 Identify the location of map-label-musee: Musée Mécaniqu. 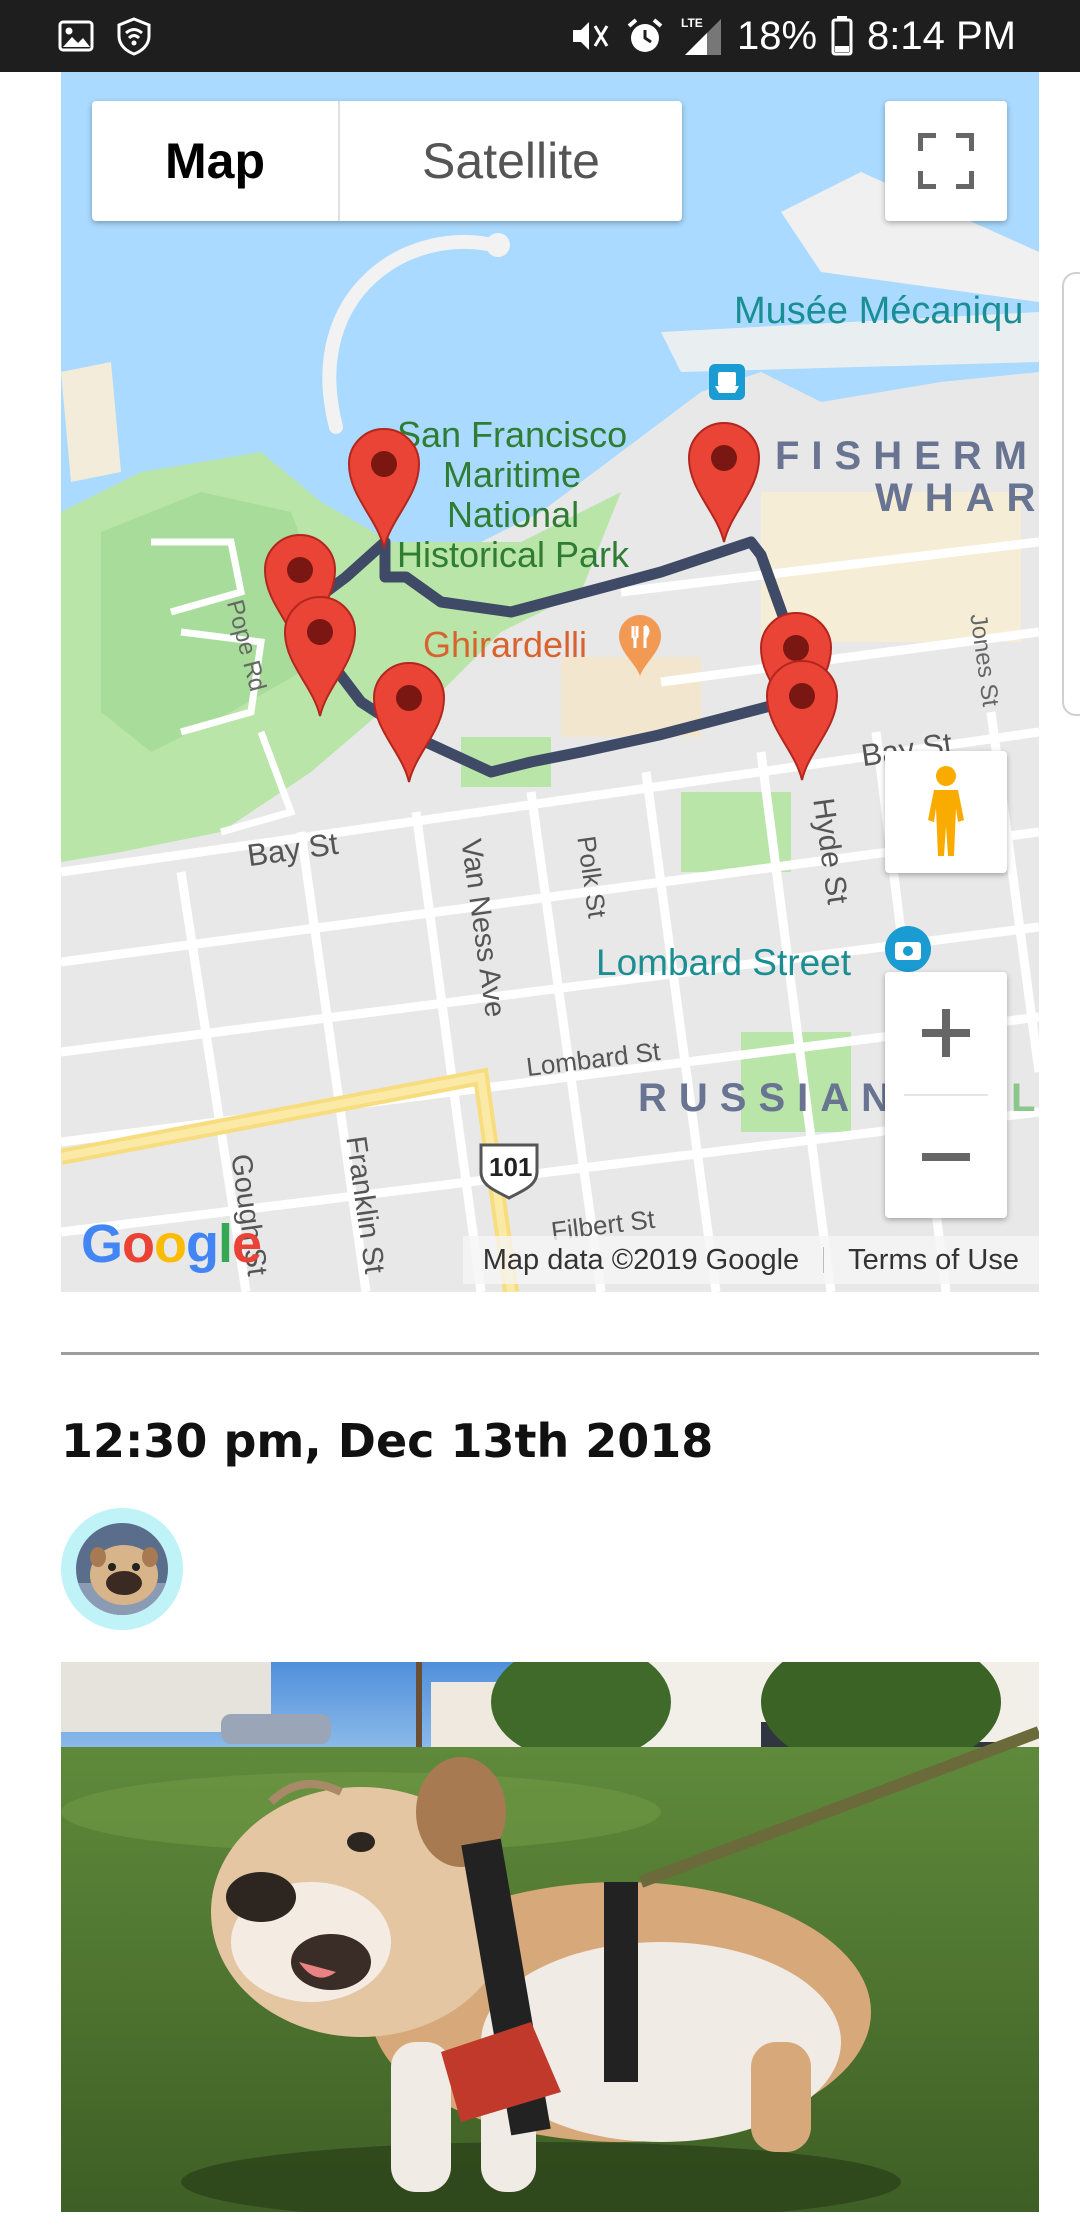
(879, 311).